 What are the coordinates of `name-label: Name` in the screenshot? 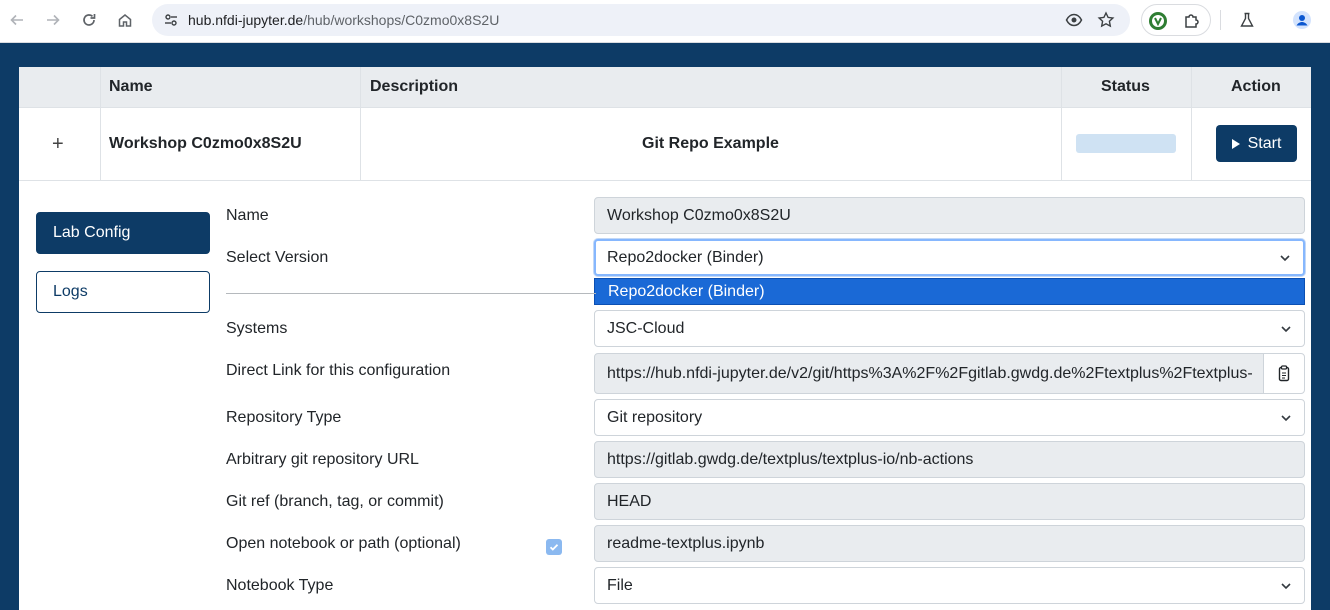 It's located at (247, 215).